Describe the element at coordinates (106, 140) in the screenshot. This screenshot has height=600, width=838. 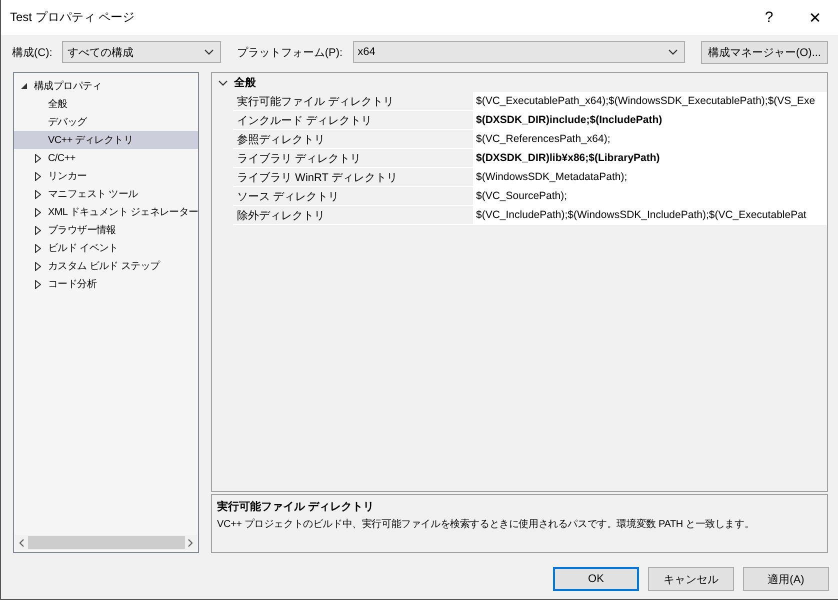
I see `tree-item: VC++ ディレクトリ` at that location.